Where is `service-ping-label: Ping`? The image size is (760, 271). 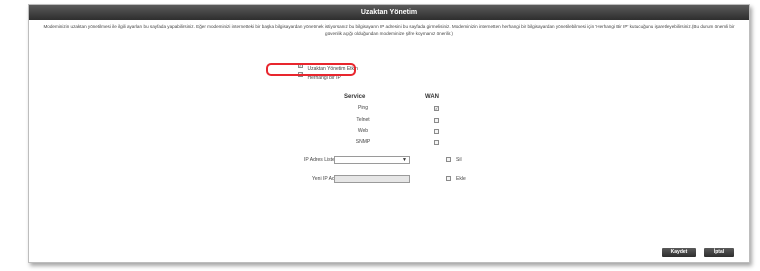 service-ping-label: Ping is located at coordinates (362, 108).